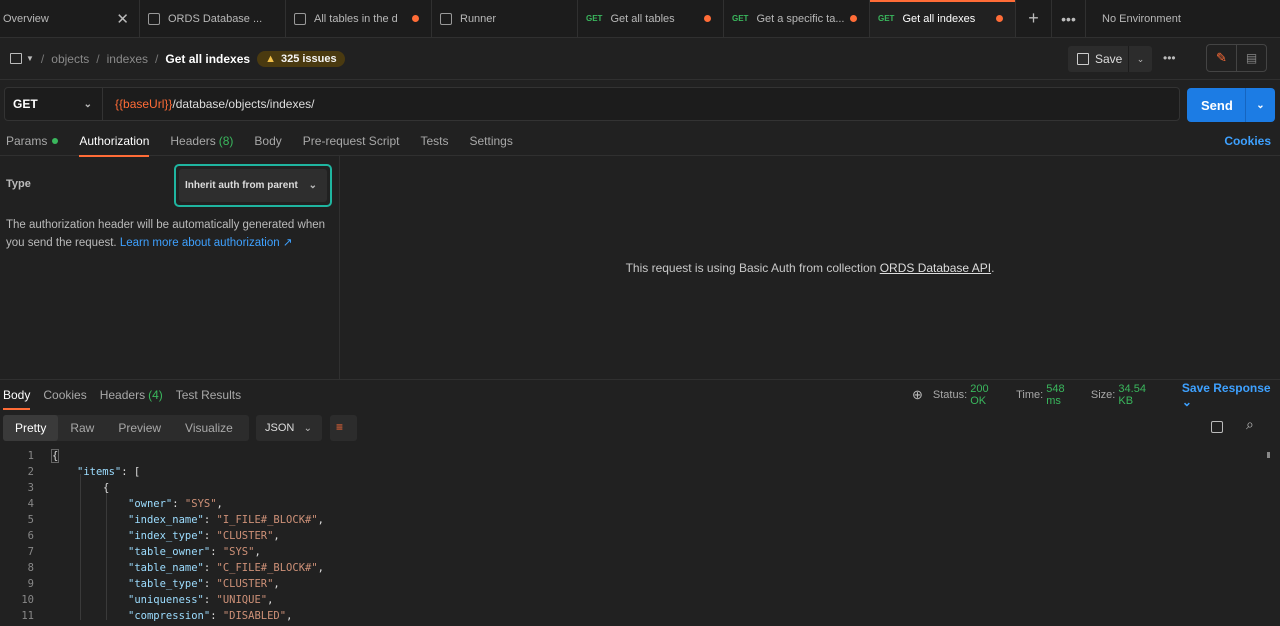  Describe the element at coordinates (1103, 395) in the screenshot. I see `size-label: Size:` at that location.